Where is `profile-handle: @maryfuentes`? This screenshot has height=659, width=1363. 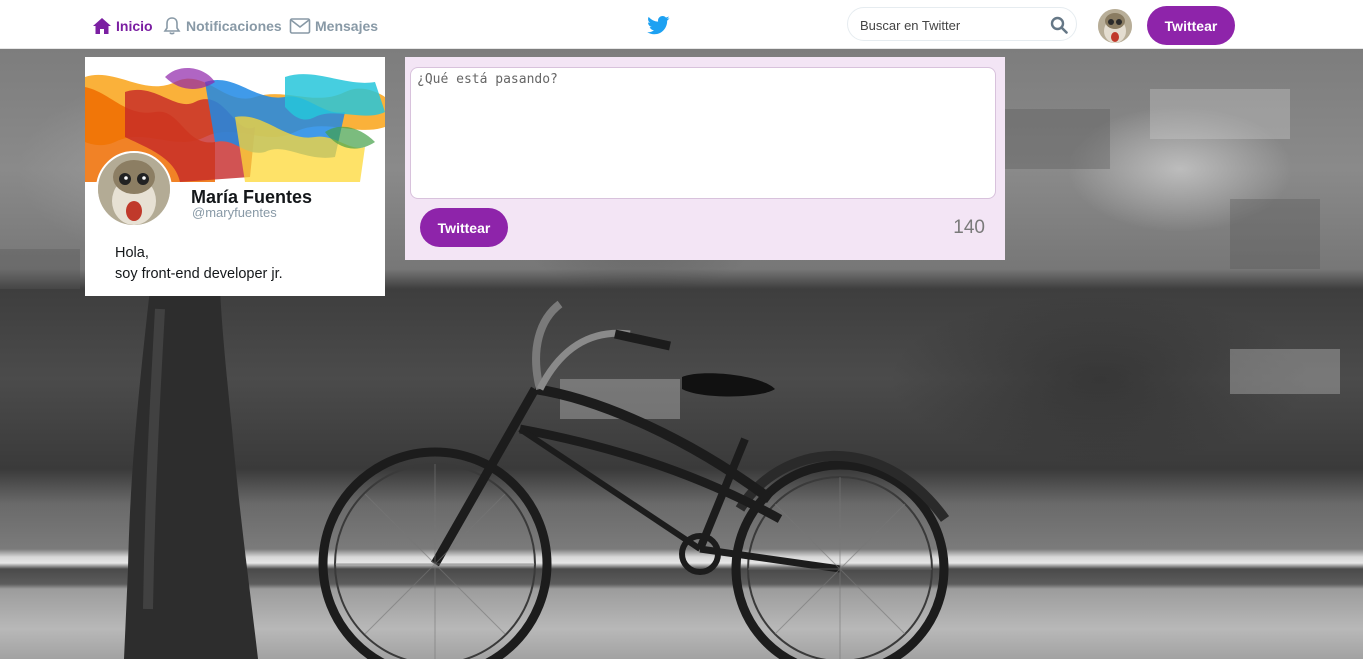
profile-handle: @maryfuentes is located at coordinates (234, 212).